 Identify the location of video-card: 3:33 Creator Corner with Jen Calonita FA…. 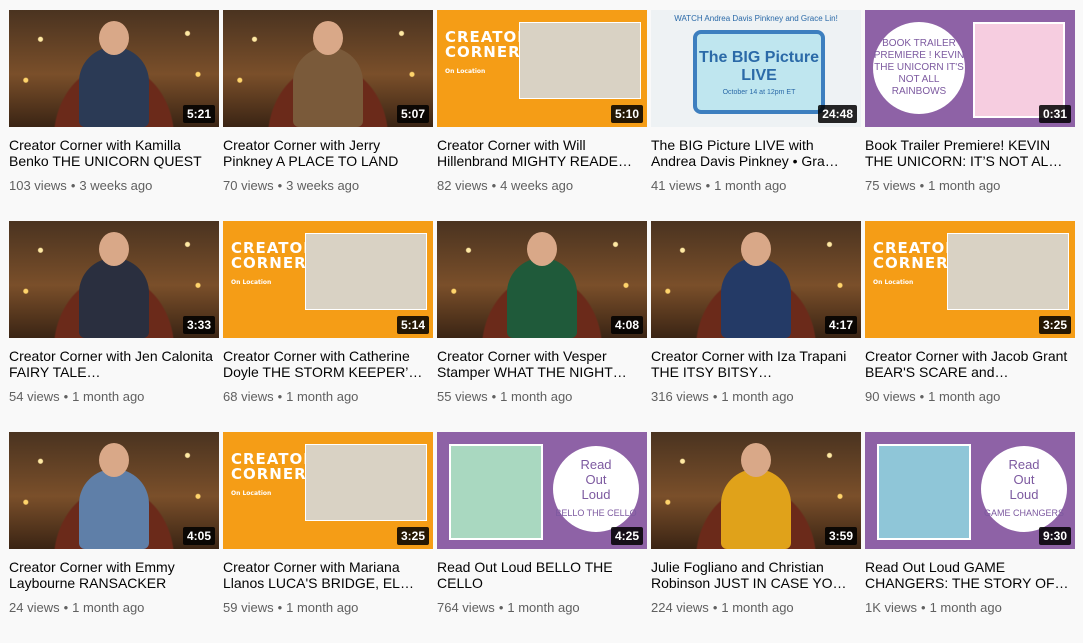
(114, 326).